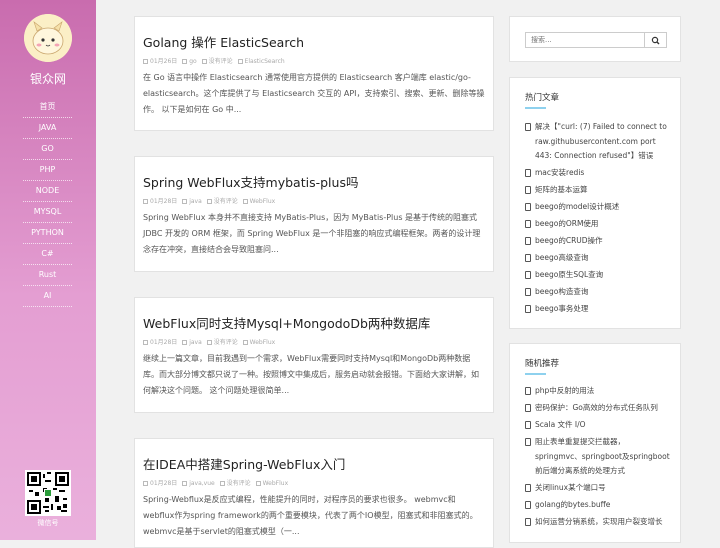 The height and width of the screenshot is (548, 720). I want to click on nav-item-mysql: MYSQL, so click(47, 212).